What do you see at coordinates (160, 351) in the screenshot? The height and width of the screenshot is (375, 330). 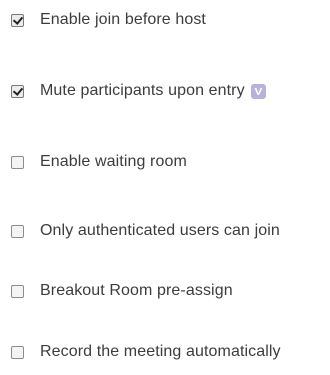 I see `auto-record-label: Record the meeting automatically` at bounding box center [160, 351].